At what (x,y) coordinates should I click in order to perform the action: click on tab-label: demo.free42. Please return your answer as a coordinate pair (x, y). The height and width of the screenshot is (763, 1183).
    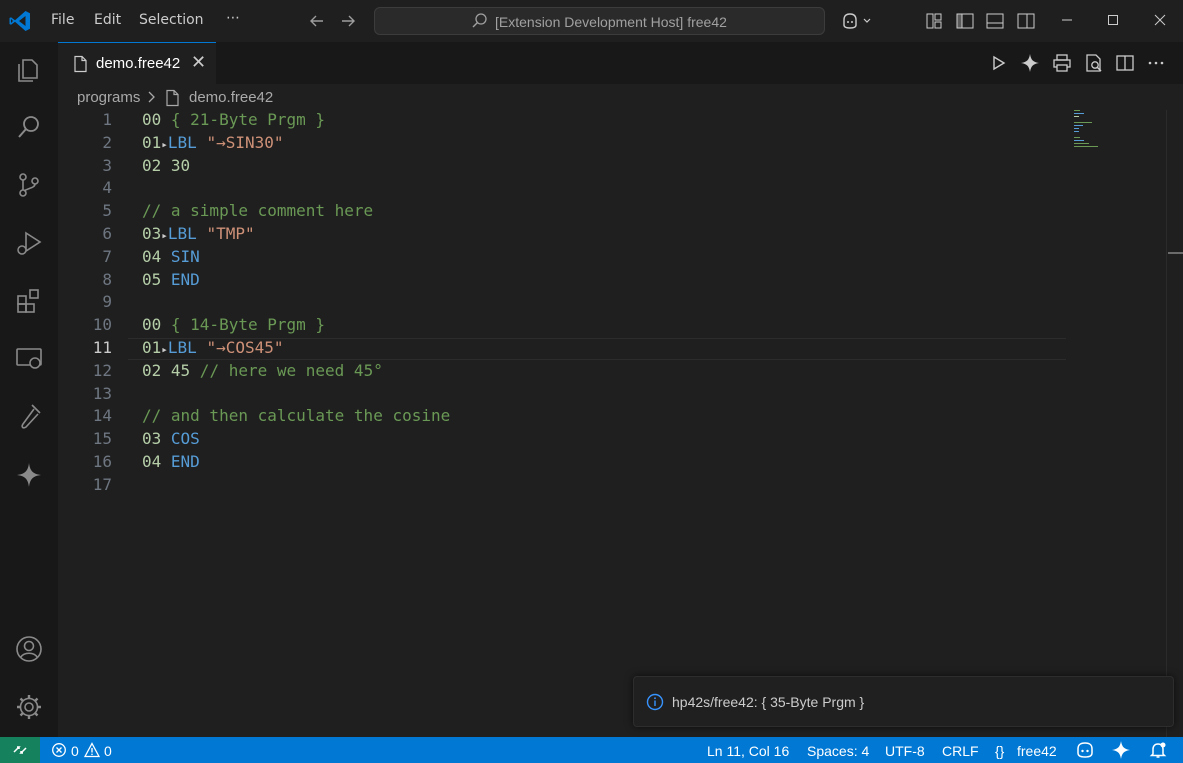
    Looking at the image, I should click on (138, 63).